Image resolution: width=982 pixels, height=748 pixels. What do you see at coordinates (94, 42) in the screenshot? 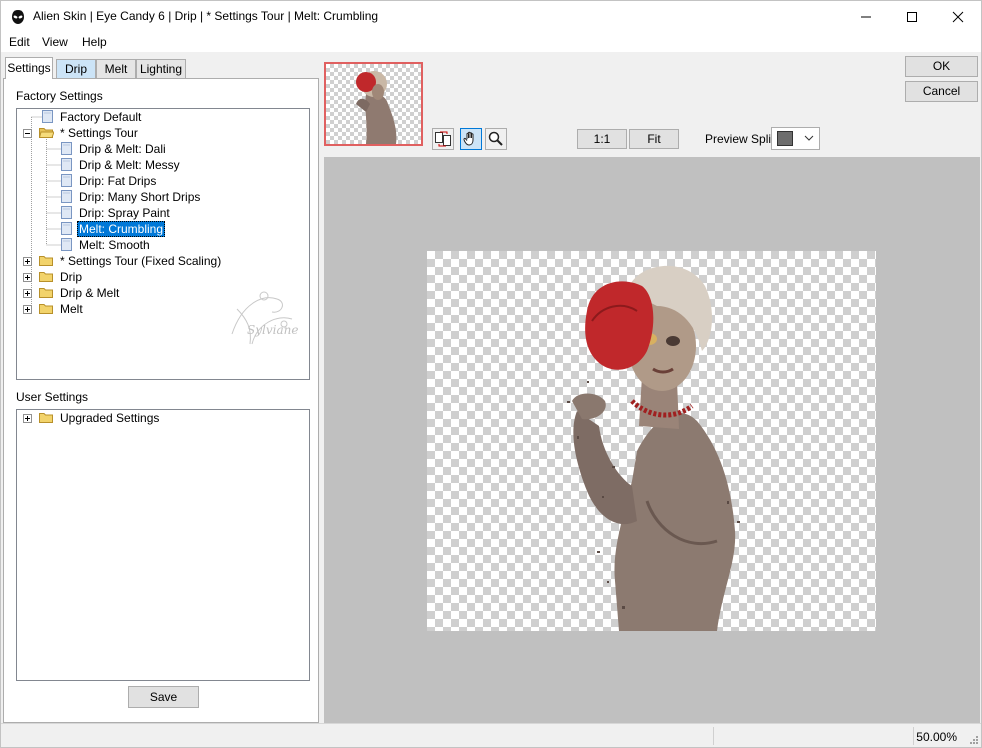
I see `menu-help: Help` at bounding box center [94, 42].